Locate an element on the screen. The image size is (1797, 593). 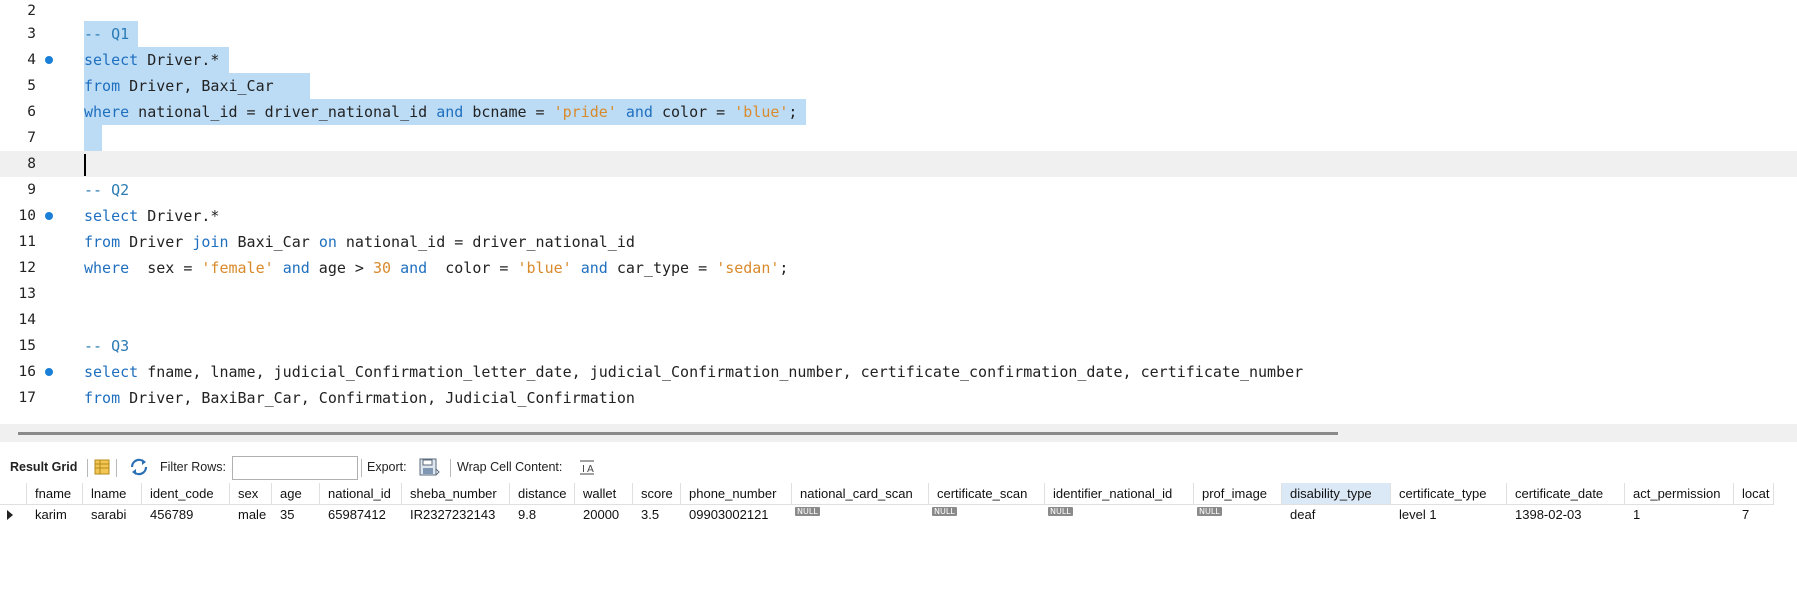
column-header-sheba-number: sheba_number is located at coordinates (456, 494).